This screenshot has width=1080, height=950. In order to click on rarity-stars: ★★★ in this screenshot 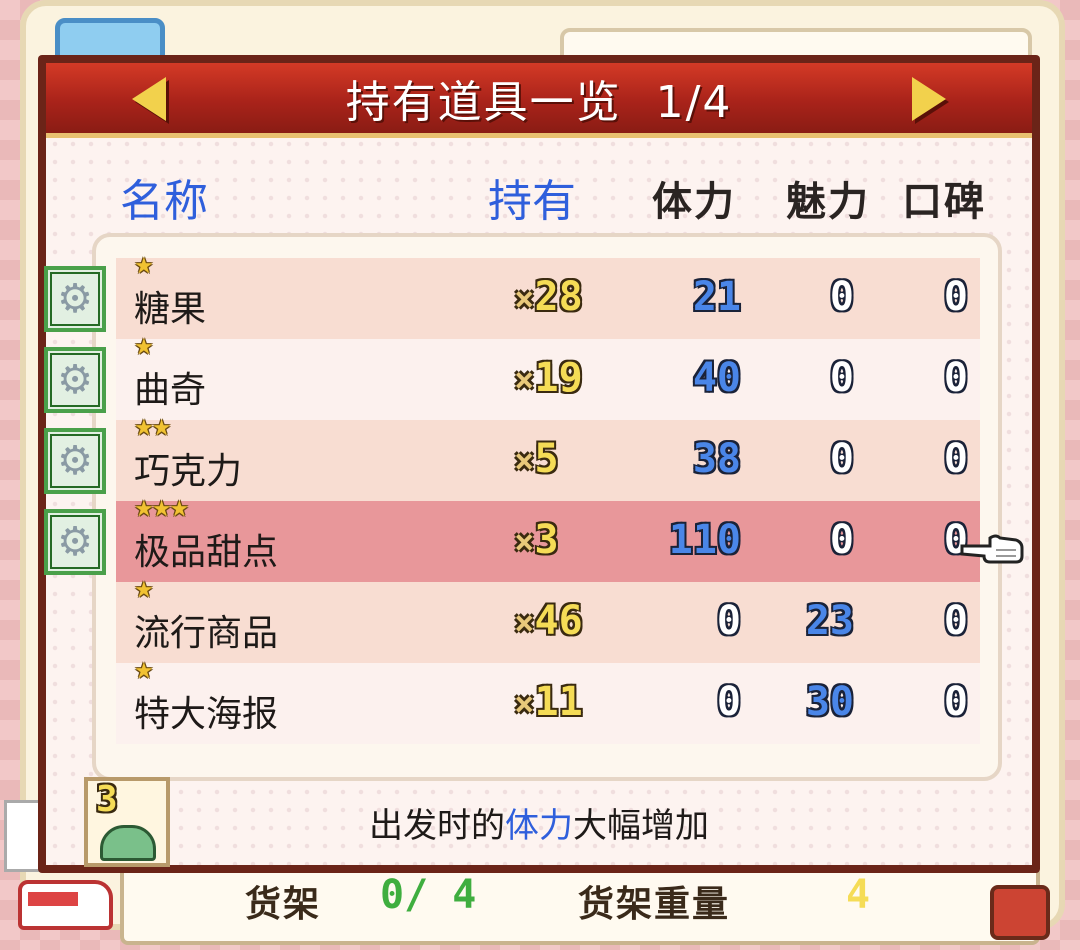, I will do `click(161, 509)`.